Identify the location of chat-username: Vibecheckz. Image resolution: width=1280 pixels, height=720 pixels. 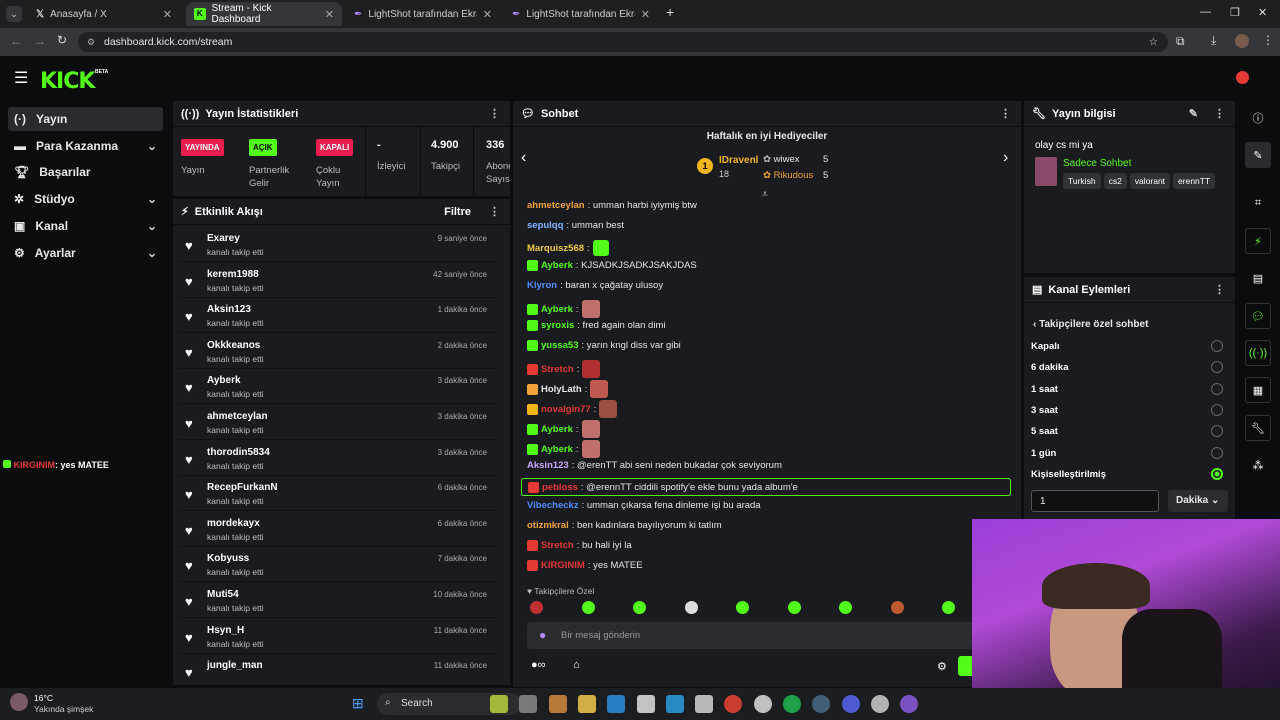
(553, 505).